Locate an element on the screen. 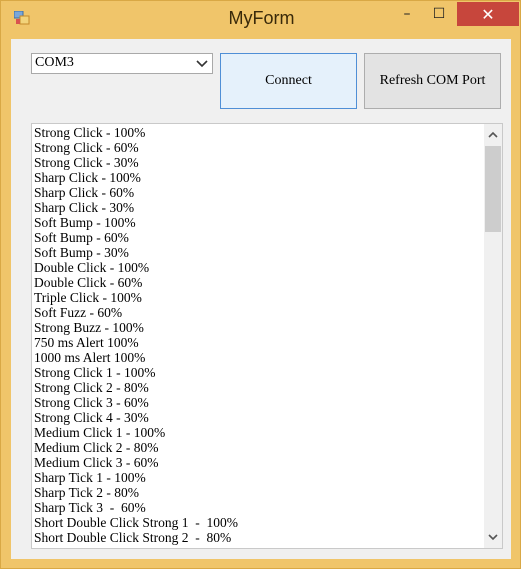 This screenshot has height=569, width=521. vertical-scrollbar is located at coordinates (493, 336).